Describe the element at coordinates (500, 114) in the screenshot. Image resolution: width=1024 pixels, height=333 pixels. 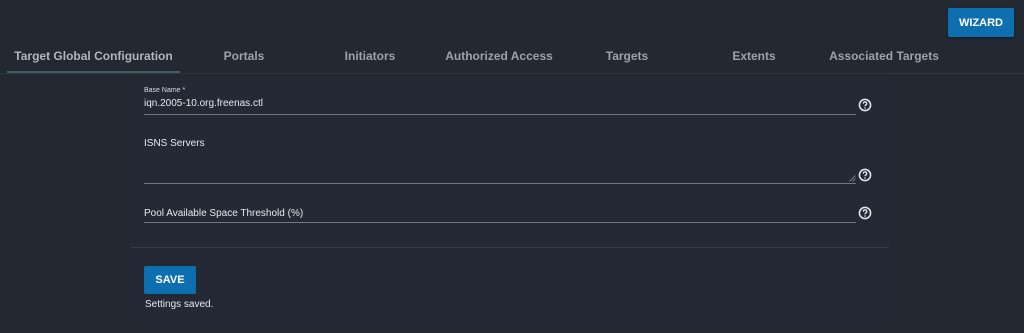
I see `base-name-underline` at that location.